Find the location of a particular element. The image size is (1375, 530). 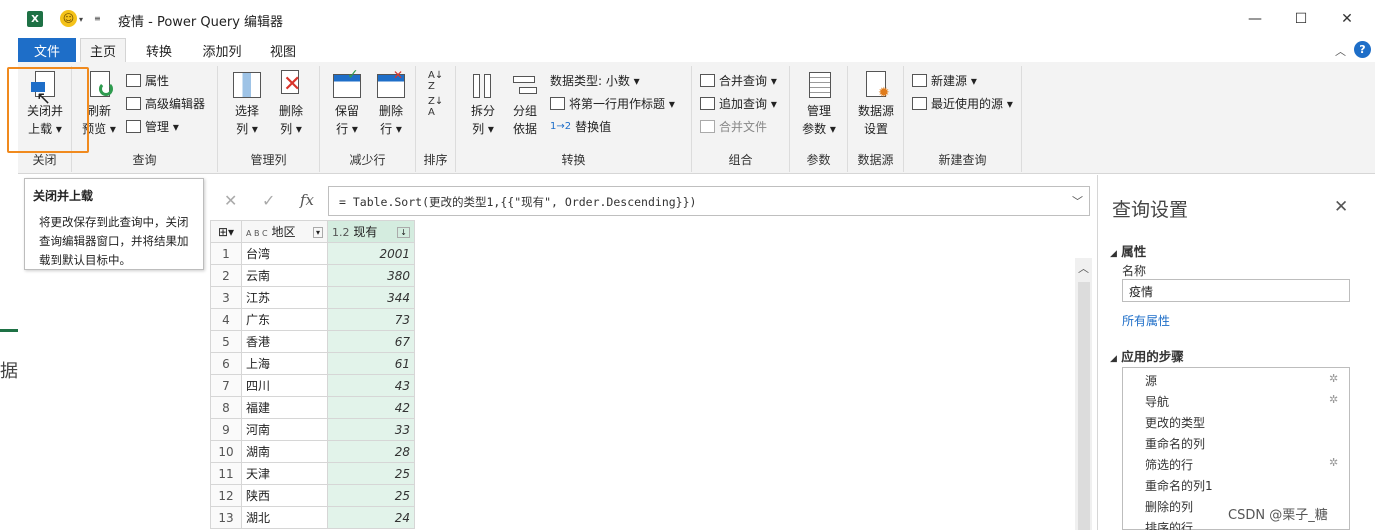

applied-step: 导航 is located at coordinates (1157, 401).